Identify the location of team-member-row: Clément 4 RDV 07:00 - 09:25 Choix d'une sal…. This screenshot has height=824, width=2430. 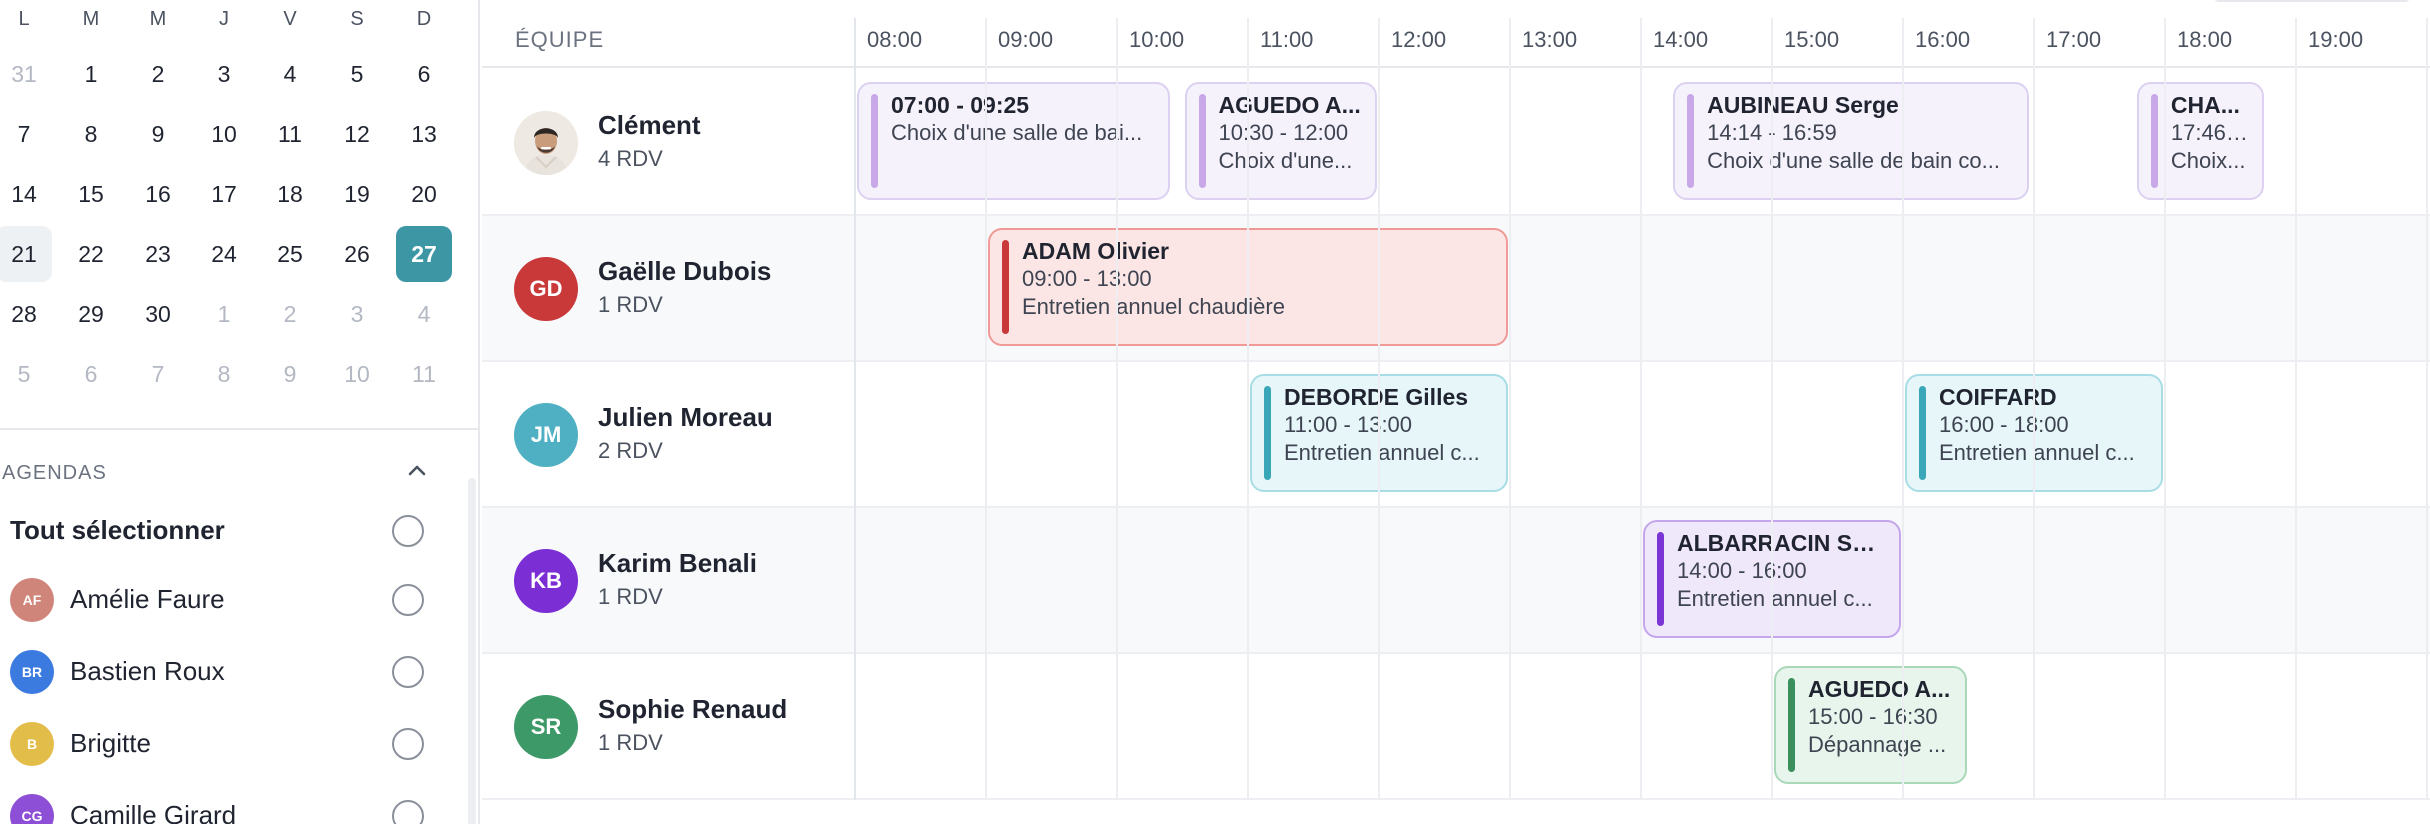
(1456, 143).